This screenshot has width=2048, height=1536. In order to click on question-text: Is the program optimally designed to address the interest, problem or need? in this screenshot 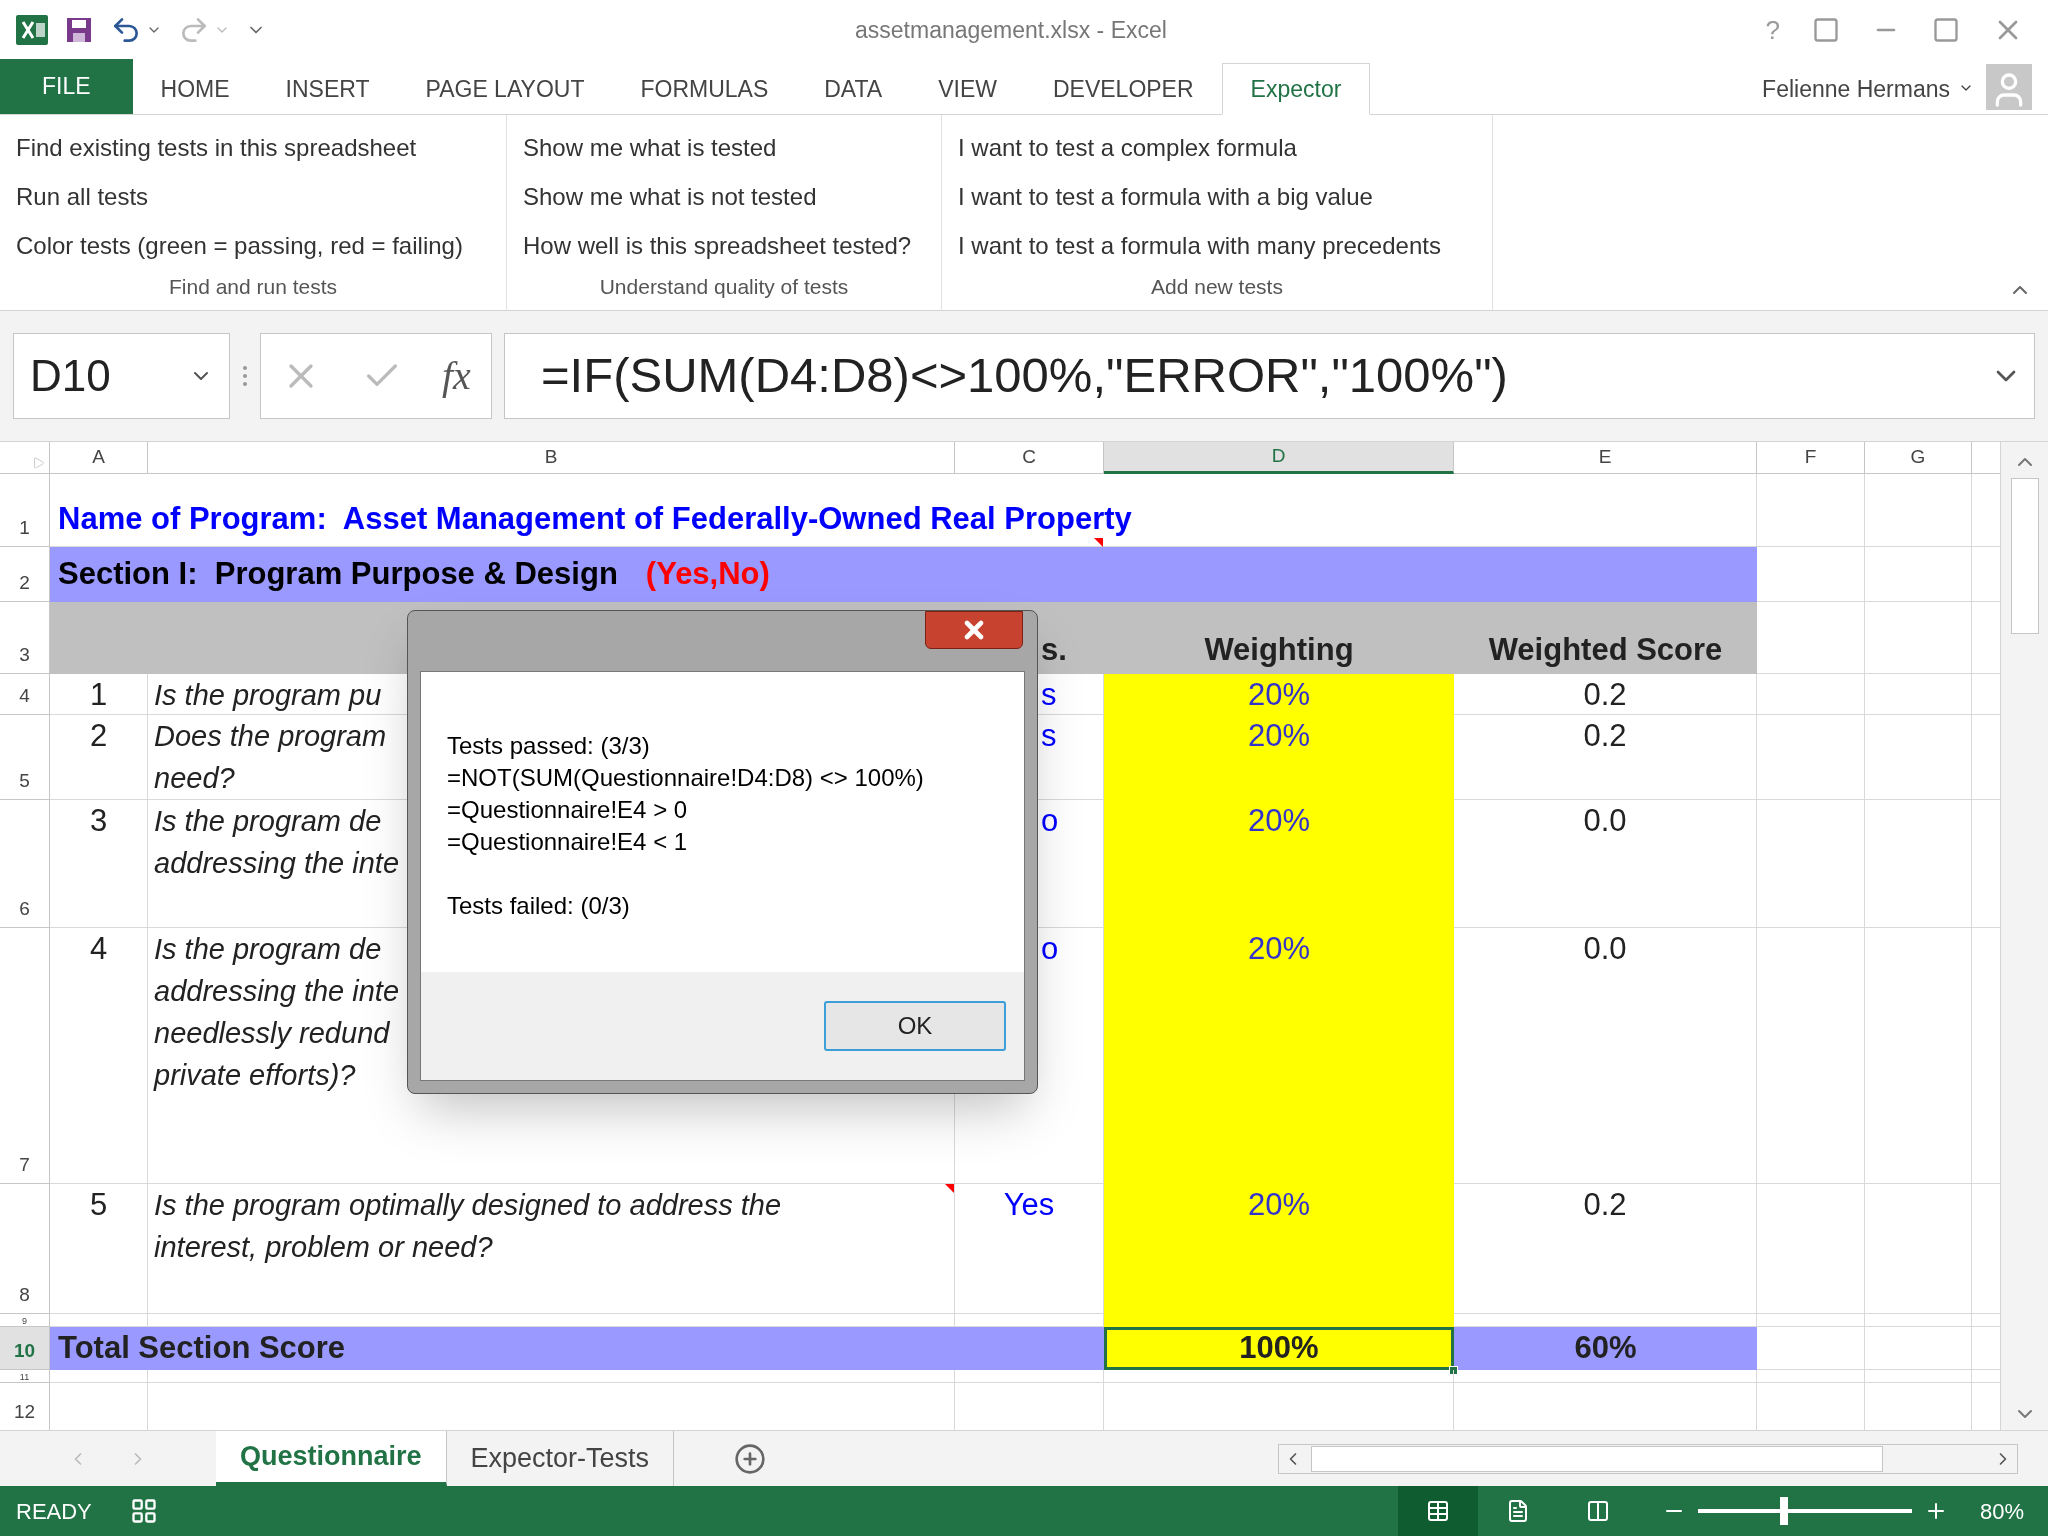, I will do `click(551, 1249)`.